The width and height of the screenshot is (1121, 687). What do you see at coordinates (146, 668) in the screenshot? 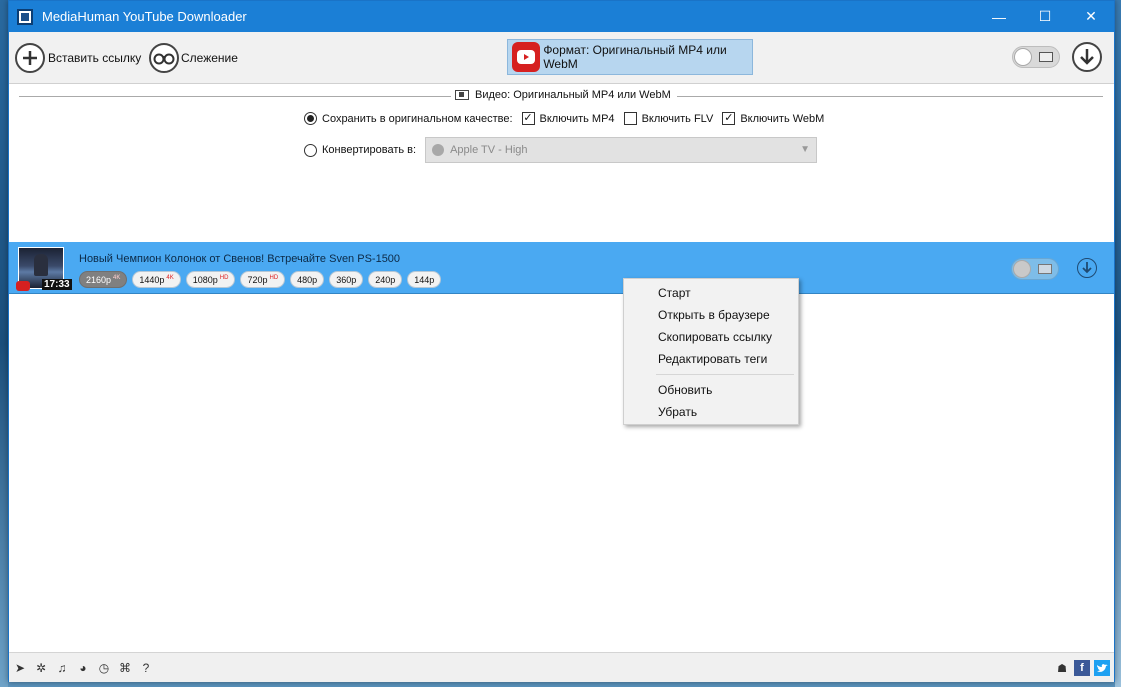
I see `help-icon: ?` at bounding box center [146, 668].